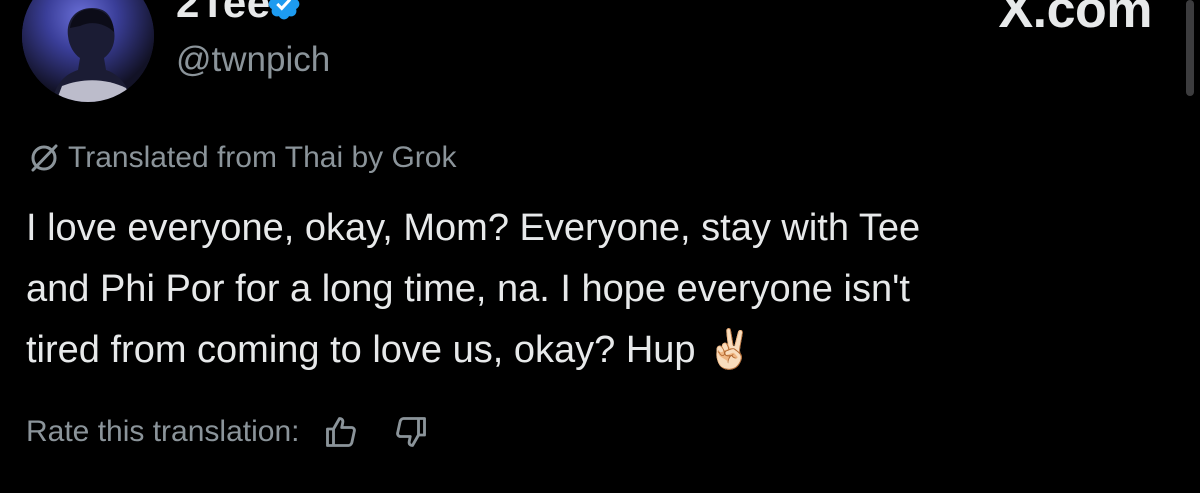 This screenshot has width=1200, height=493. Describe the element at coordinates (44, 158) in the screenshot. I see `grok-slash-icon` at that location.